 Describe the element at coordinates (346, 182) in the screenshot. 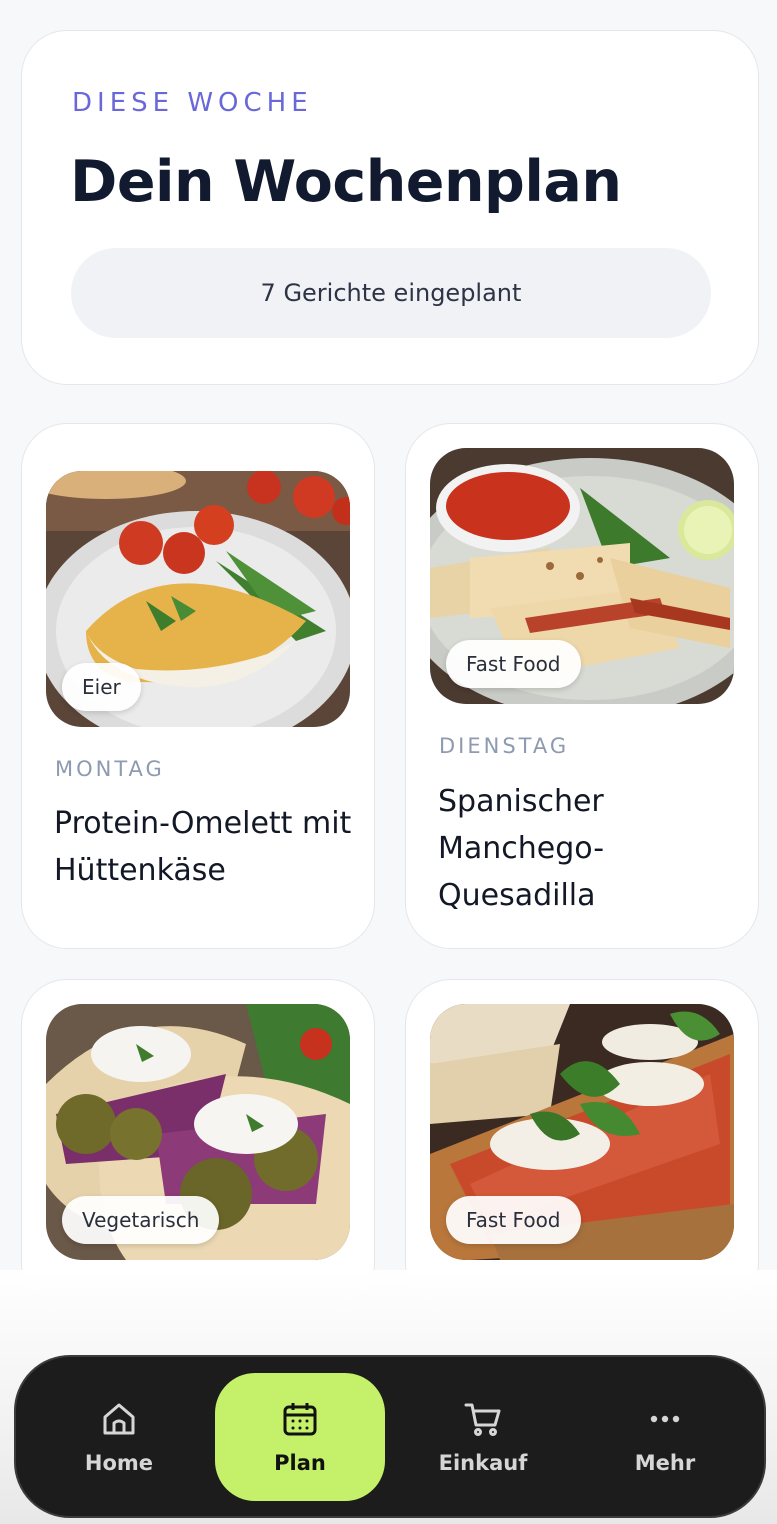

I see `page-title: Dein Wochenplan` at that location.